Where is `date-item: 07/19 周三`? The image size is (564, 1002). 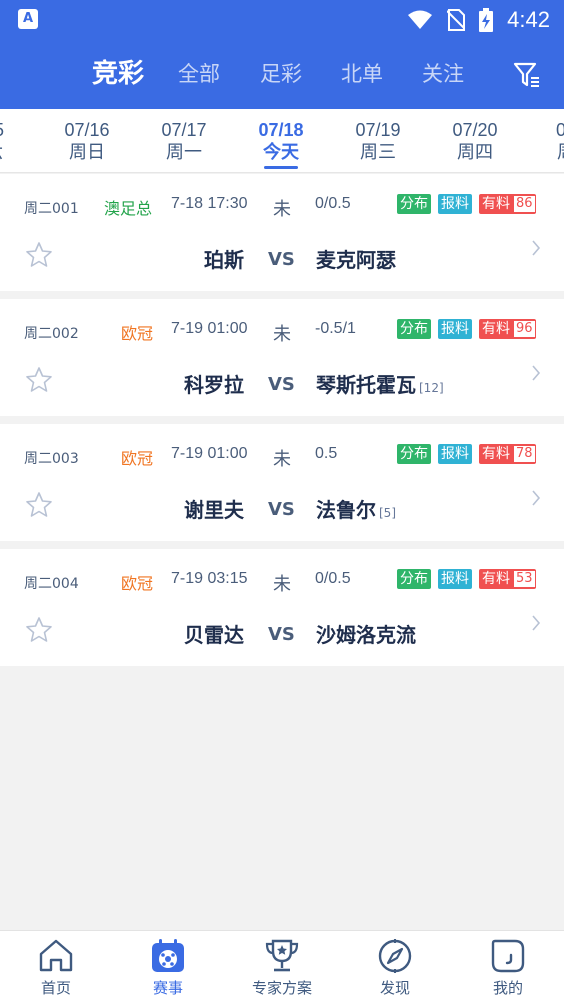
date-item: 07/19 周三 is located at coordinates (378, 141).